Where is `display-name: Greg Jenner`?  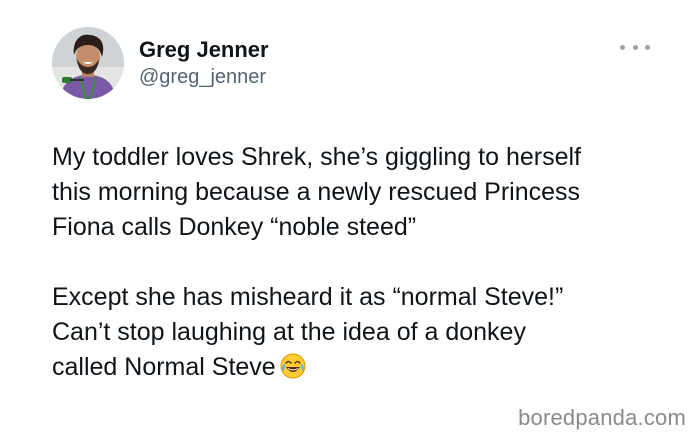 display-name: Greg Jenner is located at coordinates (204, 50).